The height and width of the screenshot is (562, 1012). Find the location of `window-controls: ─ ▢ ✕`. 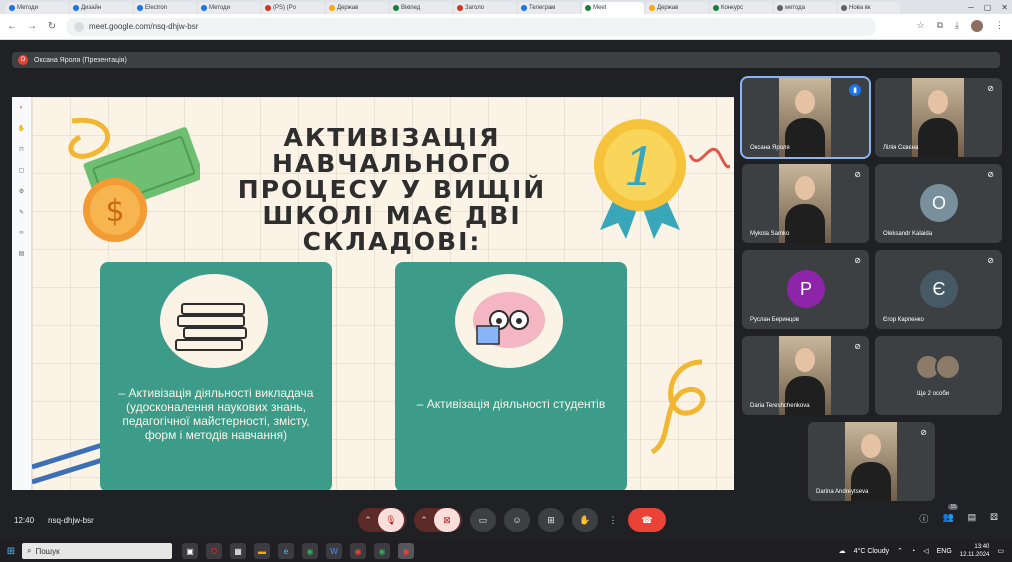

window-controls: ─ ▢ ✕ is located at coordinates (988, 7).